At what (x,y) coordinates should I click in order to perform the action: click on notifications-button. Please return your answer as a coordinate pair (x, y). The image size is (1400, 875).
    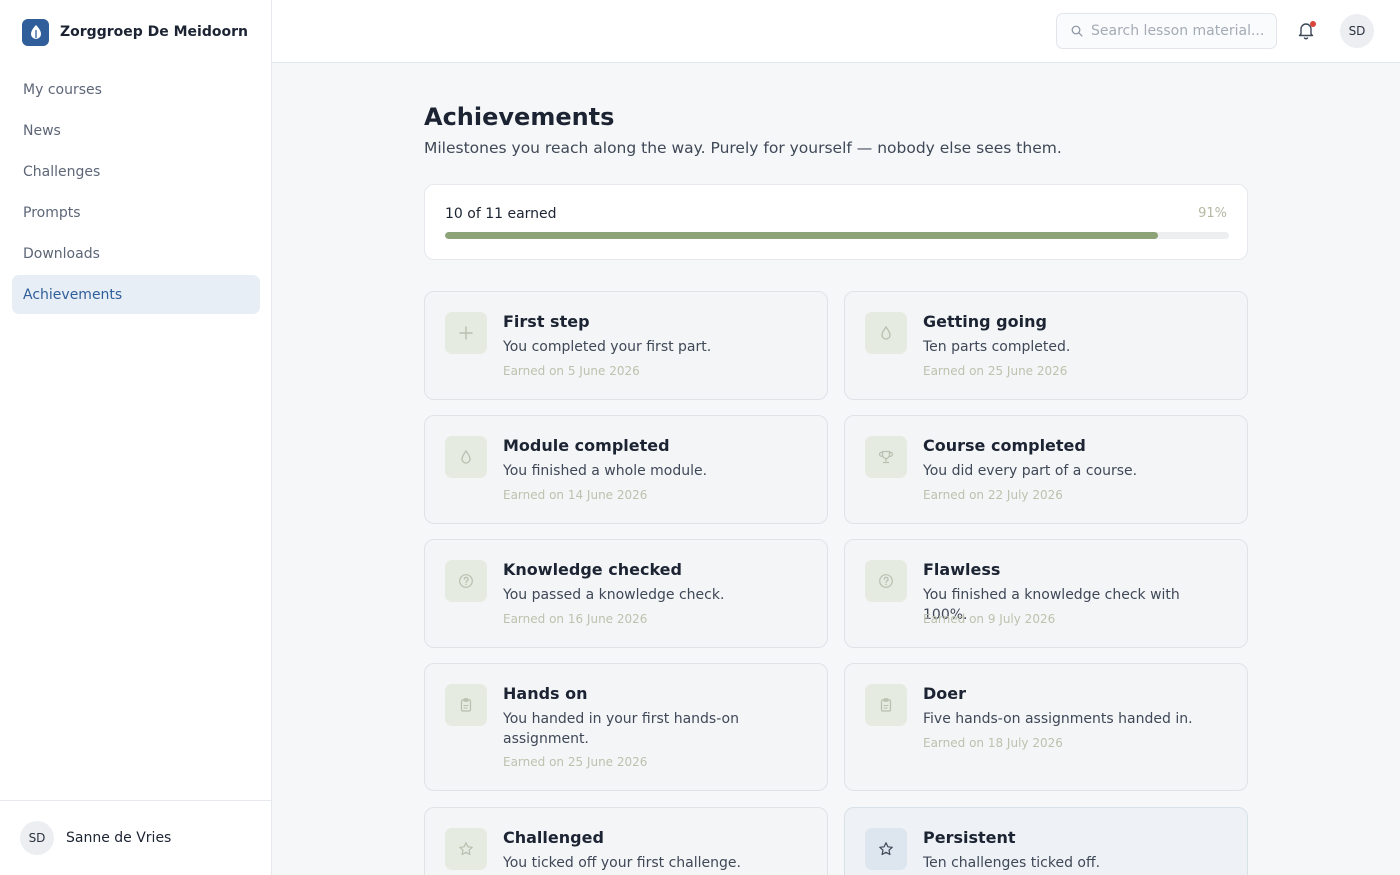
    Looking at the image, I should click on (1307, 31).